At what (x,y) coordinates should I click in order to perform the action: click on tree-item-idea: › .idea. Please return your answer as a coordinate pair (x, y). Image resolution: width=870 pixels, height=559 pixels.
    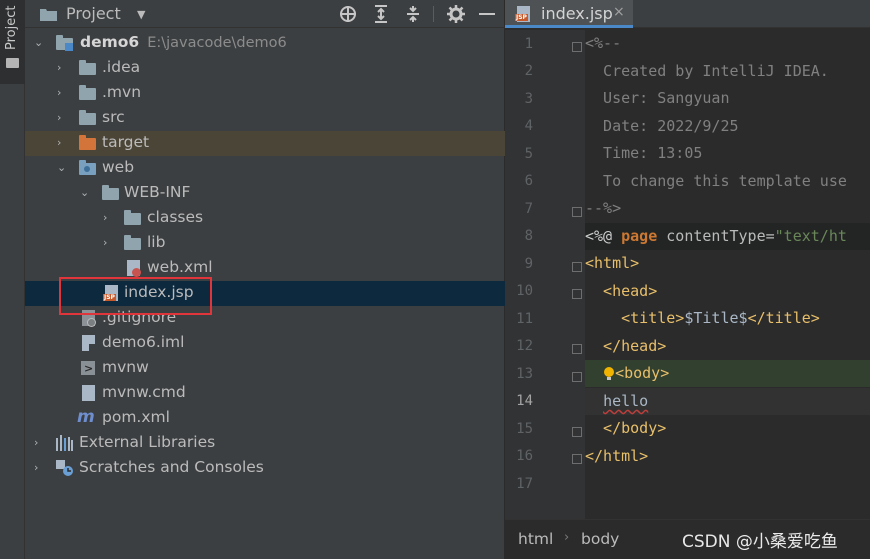
    Looking at the image, I should click on (265, 68).